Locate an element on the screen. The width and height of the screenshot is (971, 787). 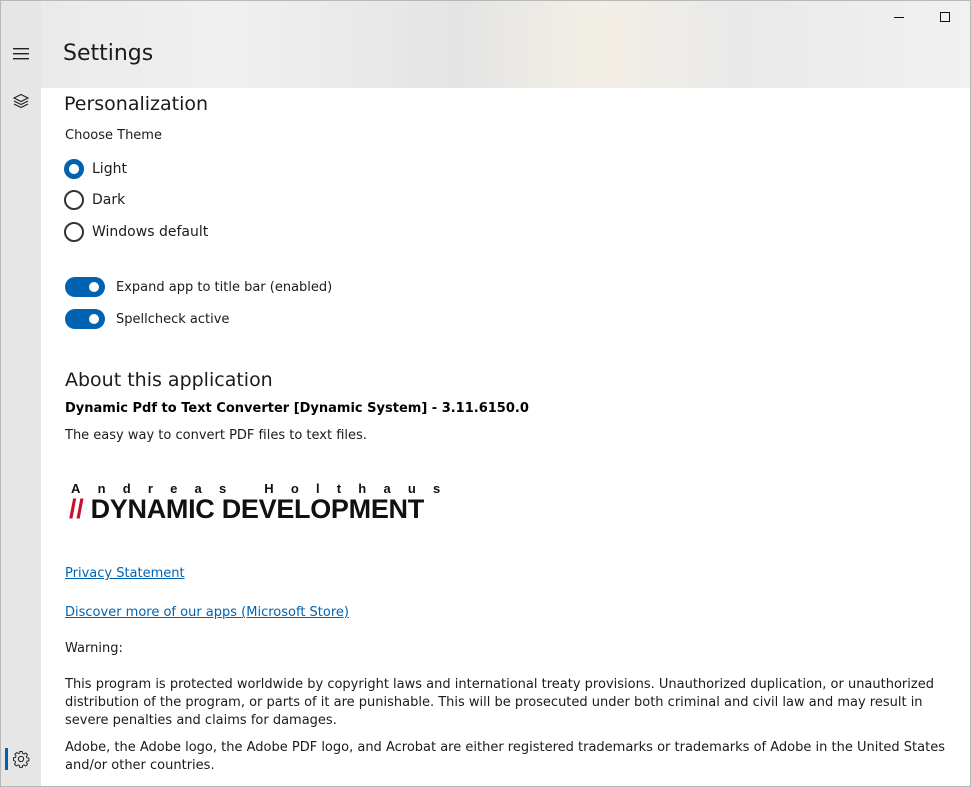
toggle-label: Spellcheck active is located at coordinates (173, 319).